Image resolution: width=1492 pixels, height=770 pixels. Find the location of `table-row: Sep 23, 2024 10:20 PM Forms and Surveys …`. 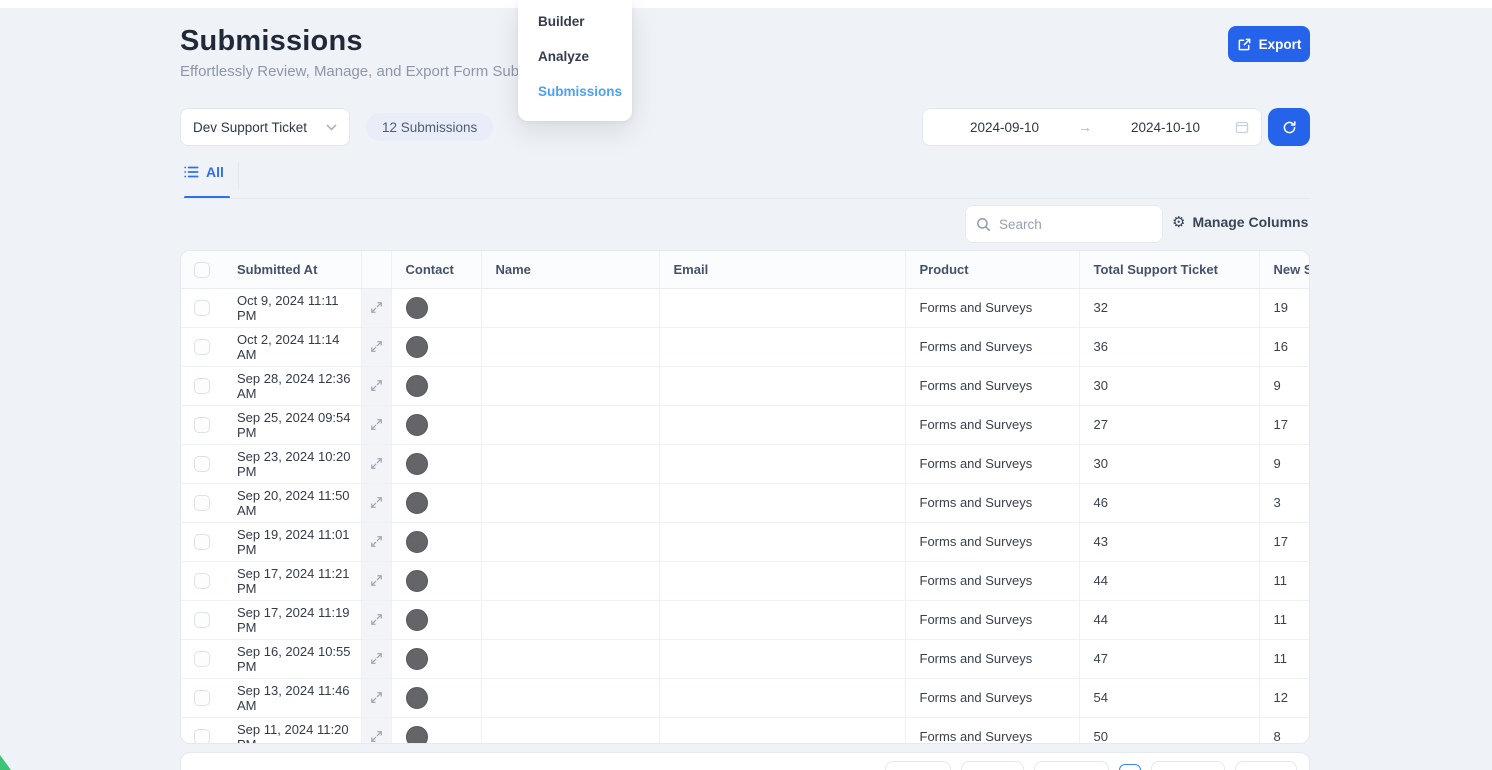

table-row: Sep 23, 2024 10:20 PM Forms and Surveys … is located at coordinates (745, 463).